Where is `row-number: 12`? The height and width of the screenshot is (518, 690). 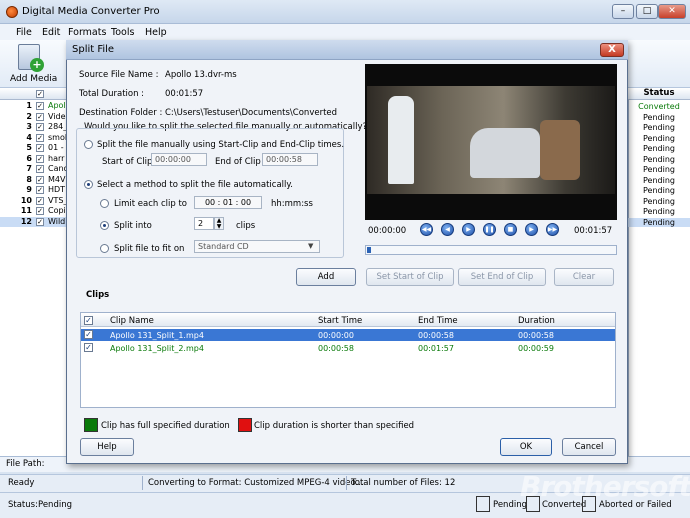
row-number: 12 is located at coordinates (26, 221).